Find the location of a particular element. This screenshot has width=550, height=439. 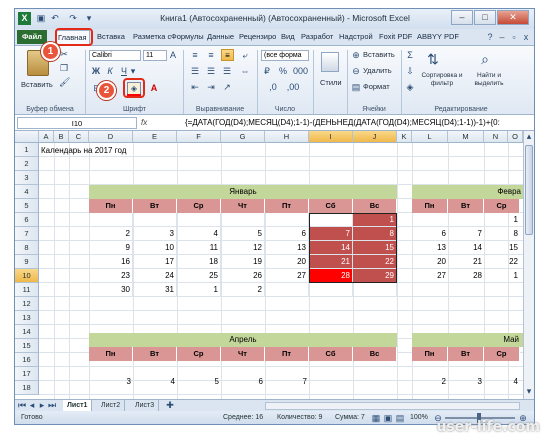

italic-icon: К is located at coordinates (110, 71).